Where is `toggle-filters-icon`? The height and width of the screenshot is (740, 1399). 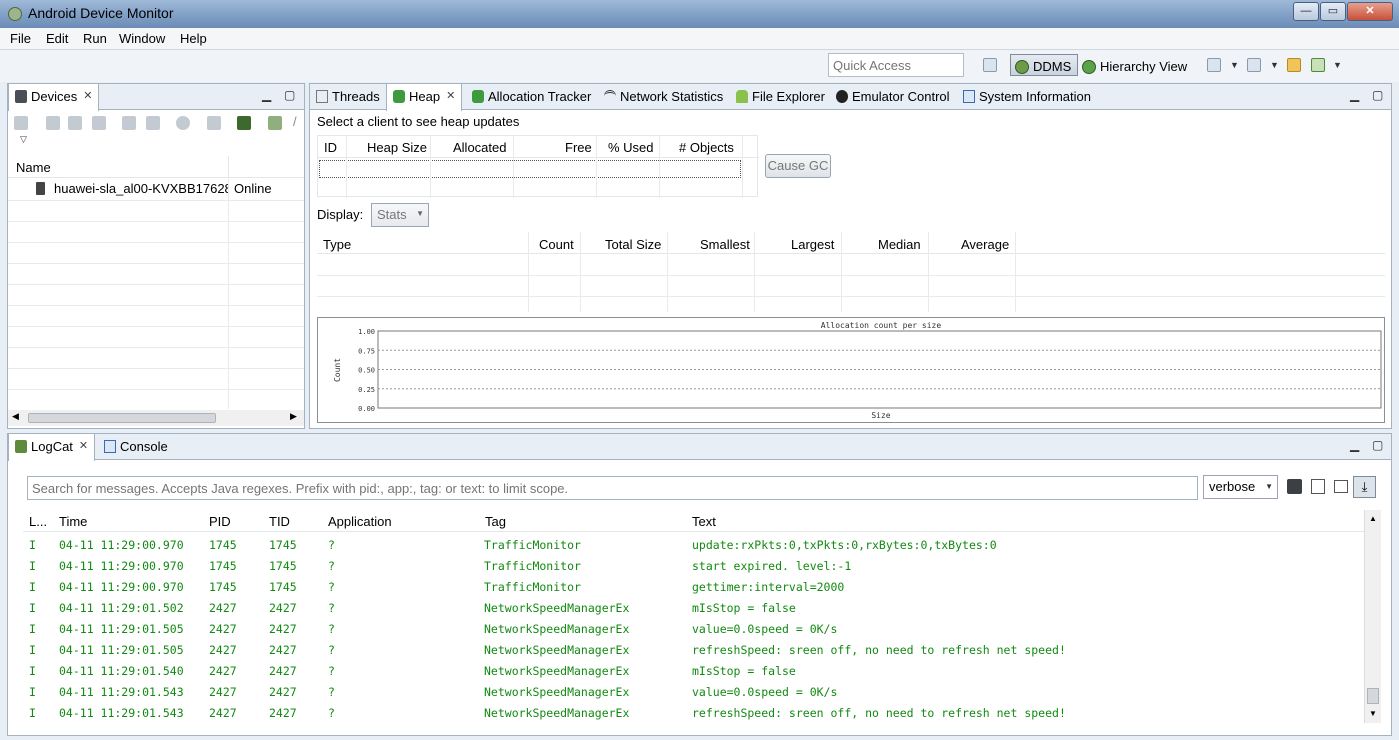 toggle-filters-icon is located at coordinates (1341, 486).